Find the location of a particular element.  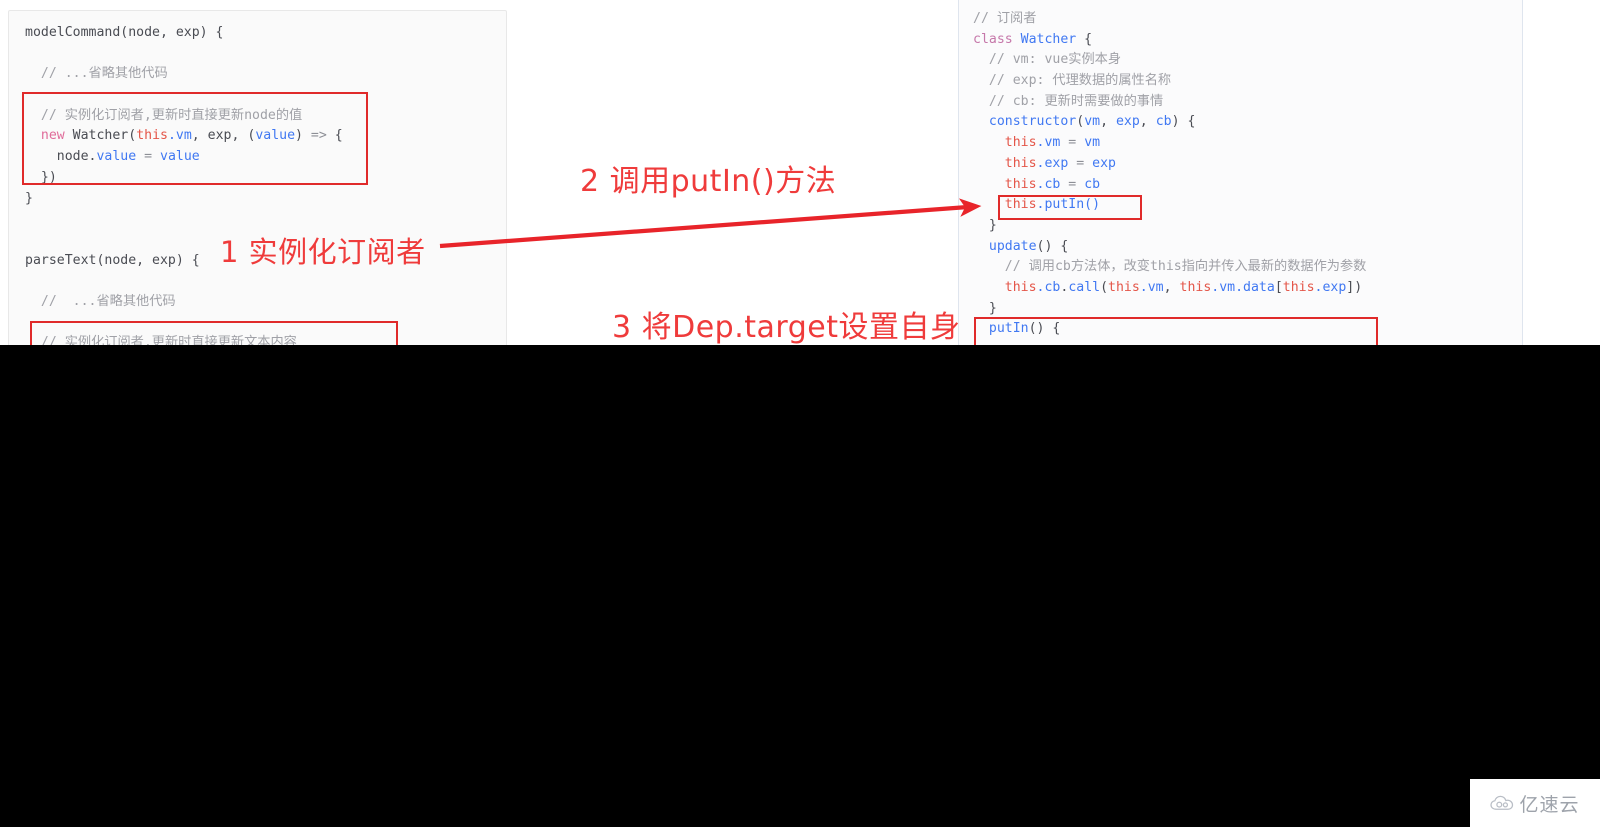

annotation-step-2: 2 调用putIn()方法 is located at coordinates (708, 181).